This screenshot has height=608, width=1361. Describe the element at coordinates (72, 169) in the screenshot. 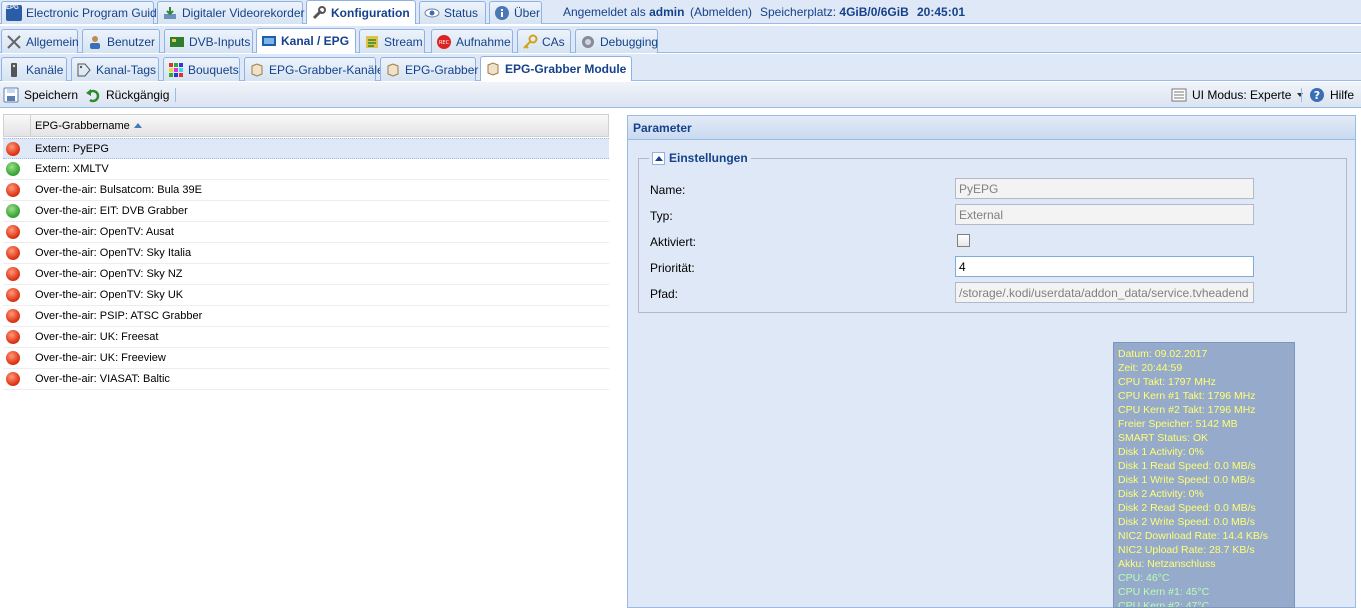

I see `grabber-name: Extern: XMLTV` at that location.